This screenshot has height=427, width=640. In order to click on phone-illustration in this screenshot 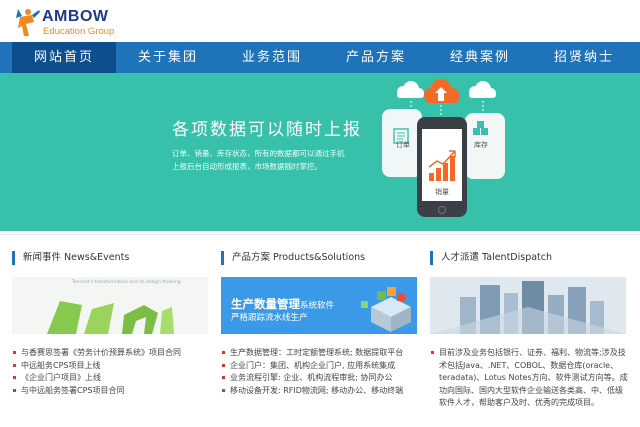, I will do `click(443, 148)`.